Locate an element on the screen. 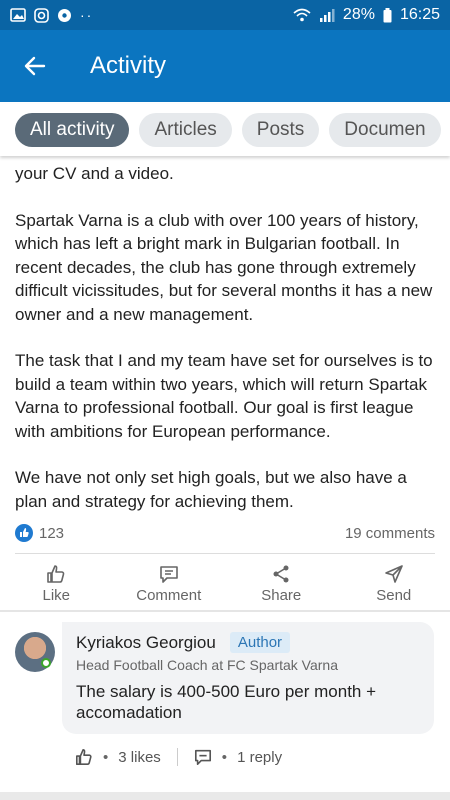 The width and height of the screenshot is (450, 800). wifi-icon is located at coordinates (302, 15).